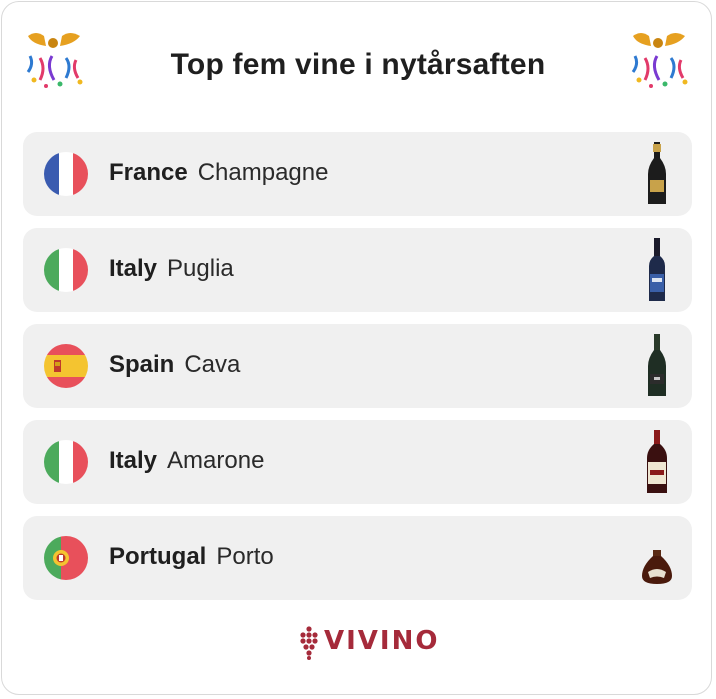 This screenshot has height=699, width=716. Describe the element at coordinates (657, 366) in the screenshot. I see `cava-bottle-icon` at that location.